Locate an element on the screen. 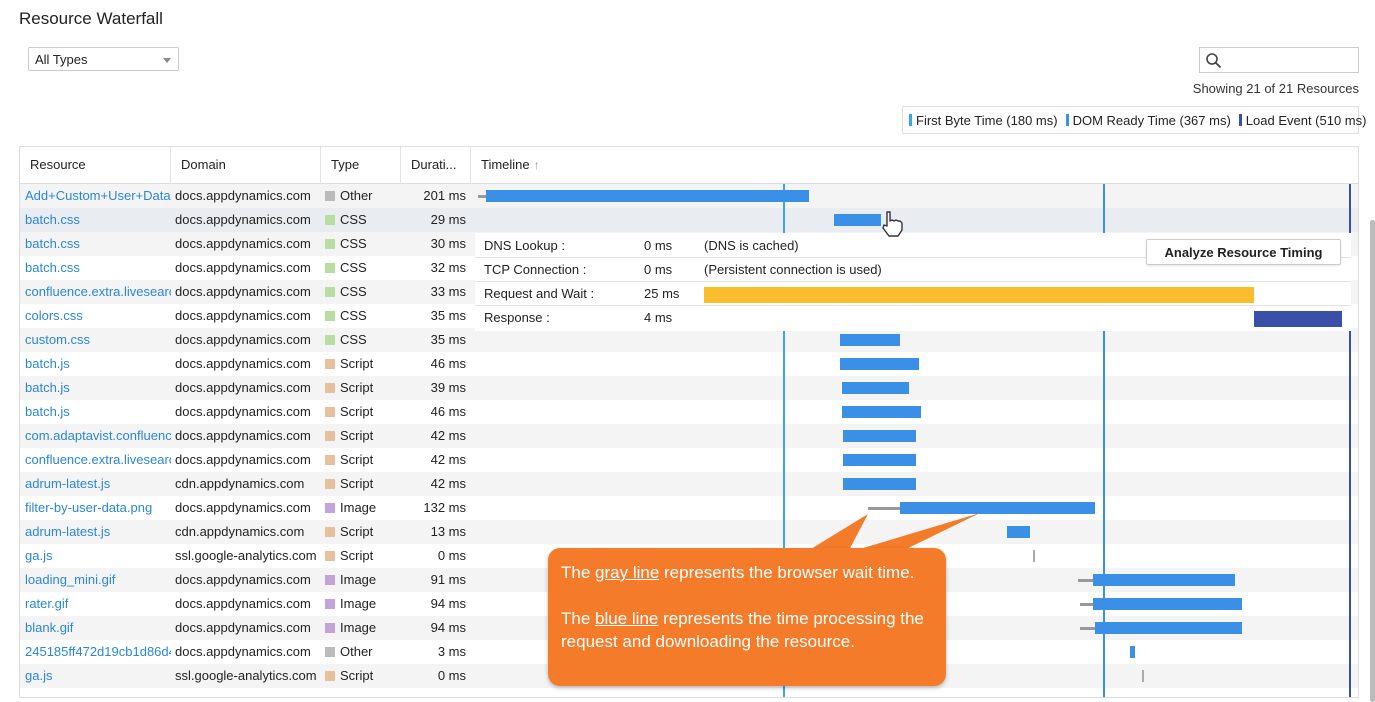 This screenshot has width=1375, height=702. duration-cell: 35 ms is located at coordinates (448, 315).